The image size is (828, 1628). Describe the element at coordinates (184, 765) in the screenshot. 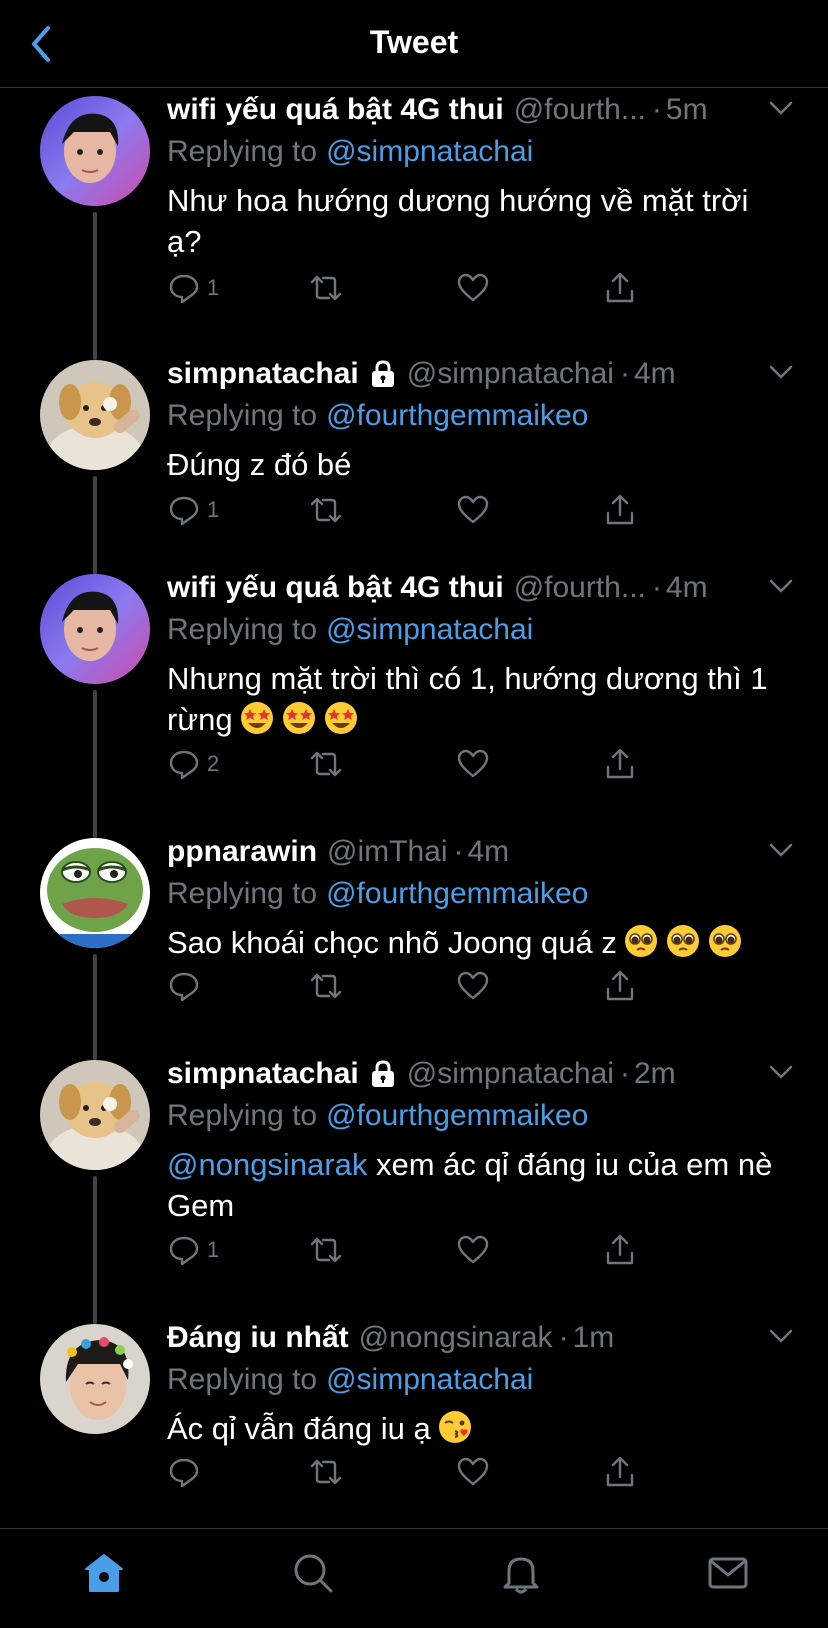

I see `reply-icon` at that location.